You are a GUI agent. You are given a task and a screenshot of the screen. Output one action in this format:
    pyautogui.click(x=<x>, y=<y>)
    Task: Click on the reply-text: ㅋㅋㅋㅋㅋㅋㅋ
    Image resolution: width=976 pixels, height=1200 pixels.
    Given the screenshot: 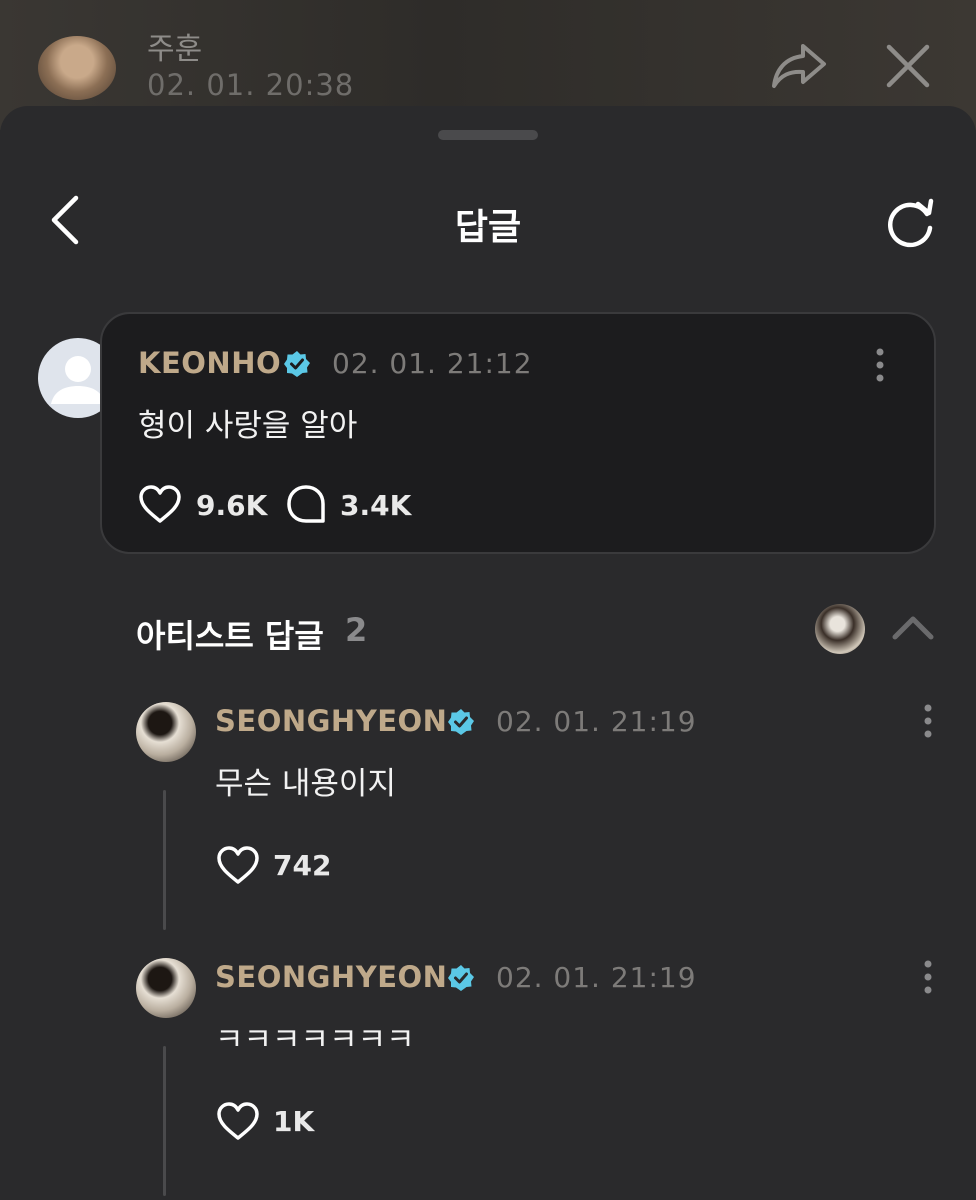 What is the action you would take?
    pyautogui.click(x=315, y=1040)
    